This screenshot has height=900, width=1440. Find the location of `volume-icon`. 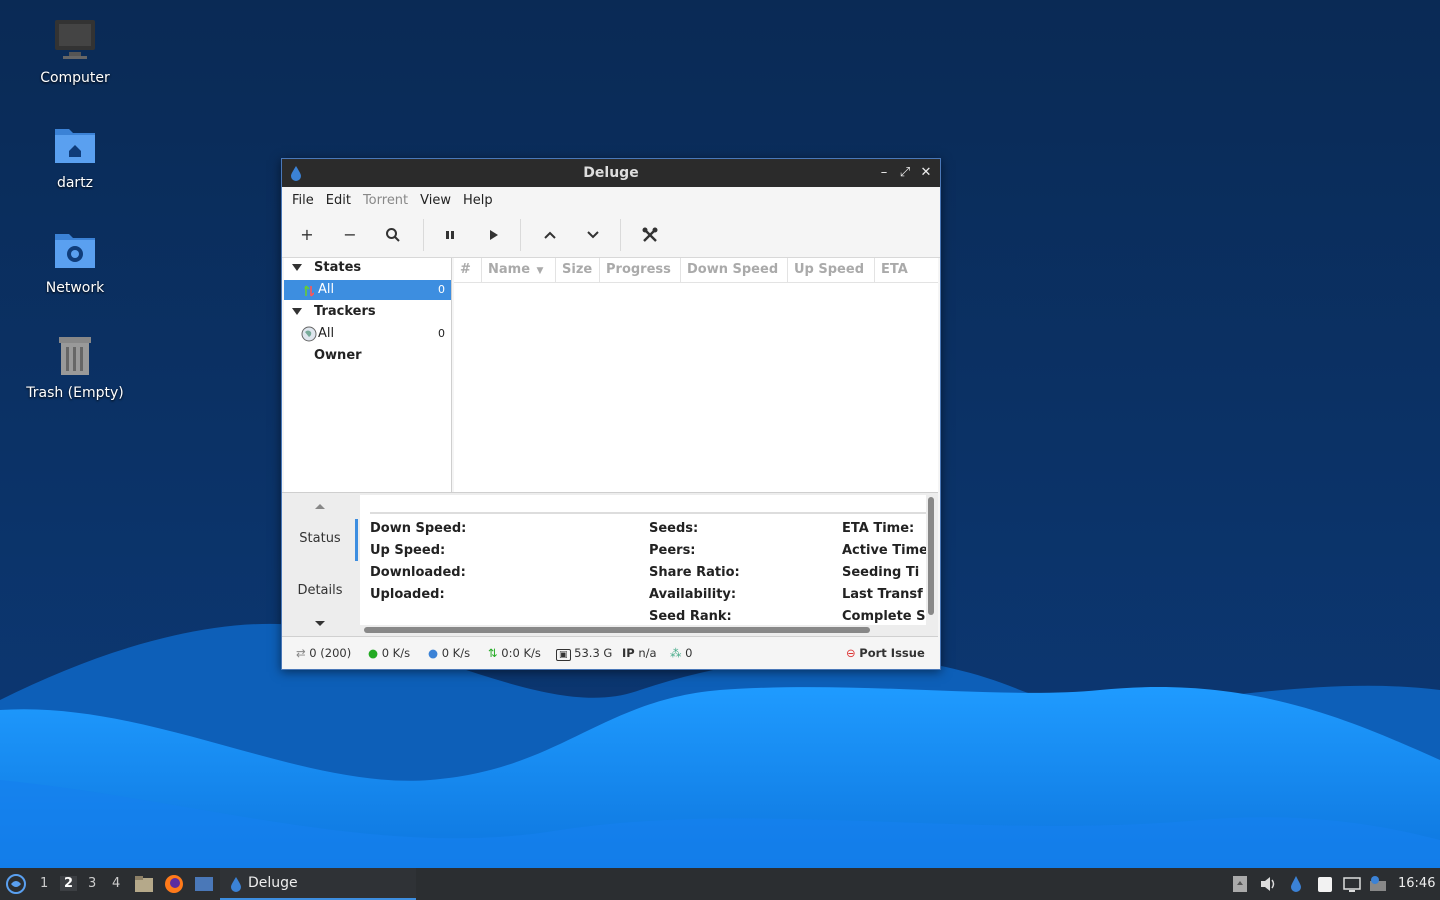

volume-icon is located at coordinates (1268, 884).